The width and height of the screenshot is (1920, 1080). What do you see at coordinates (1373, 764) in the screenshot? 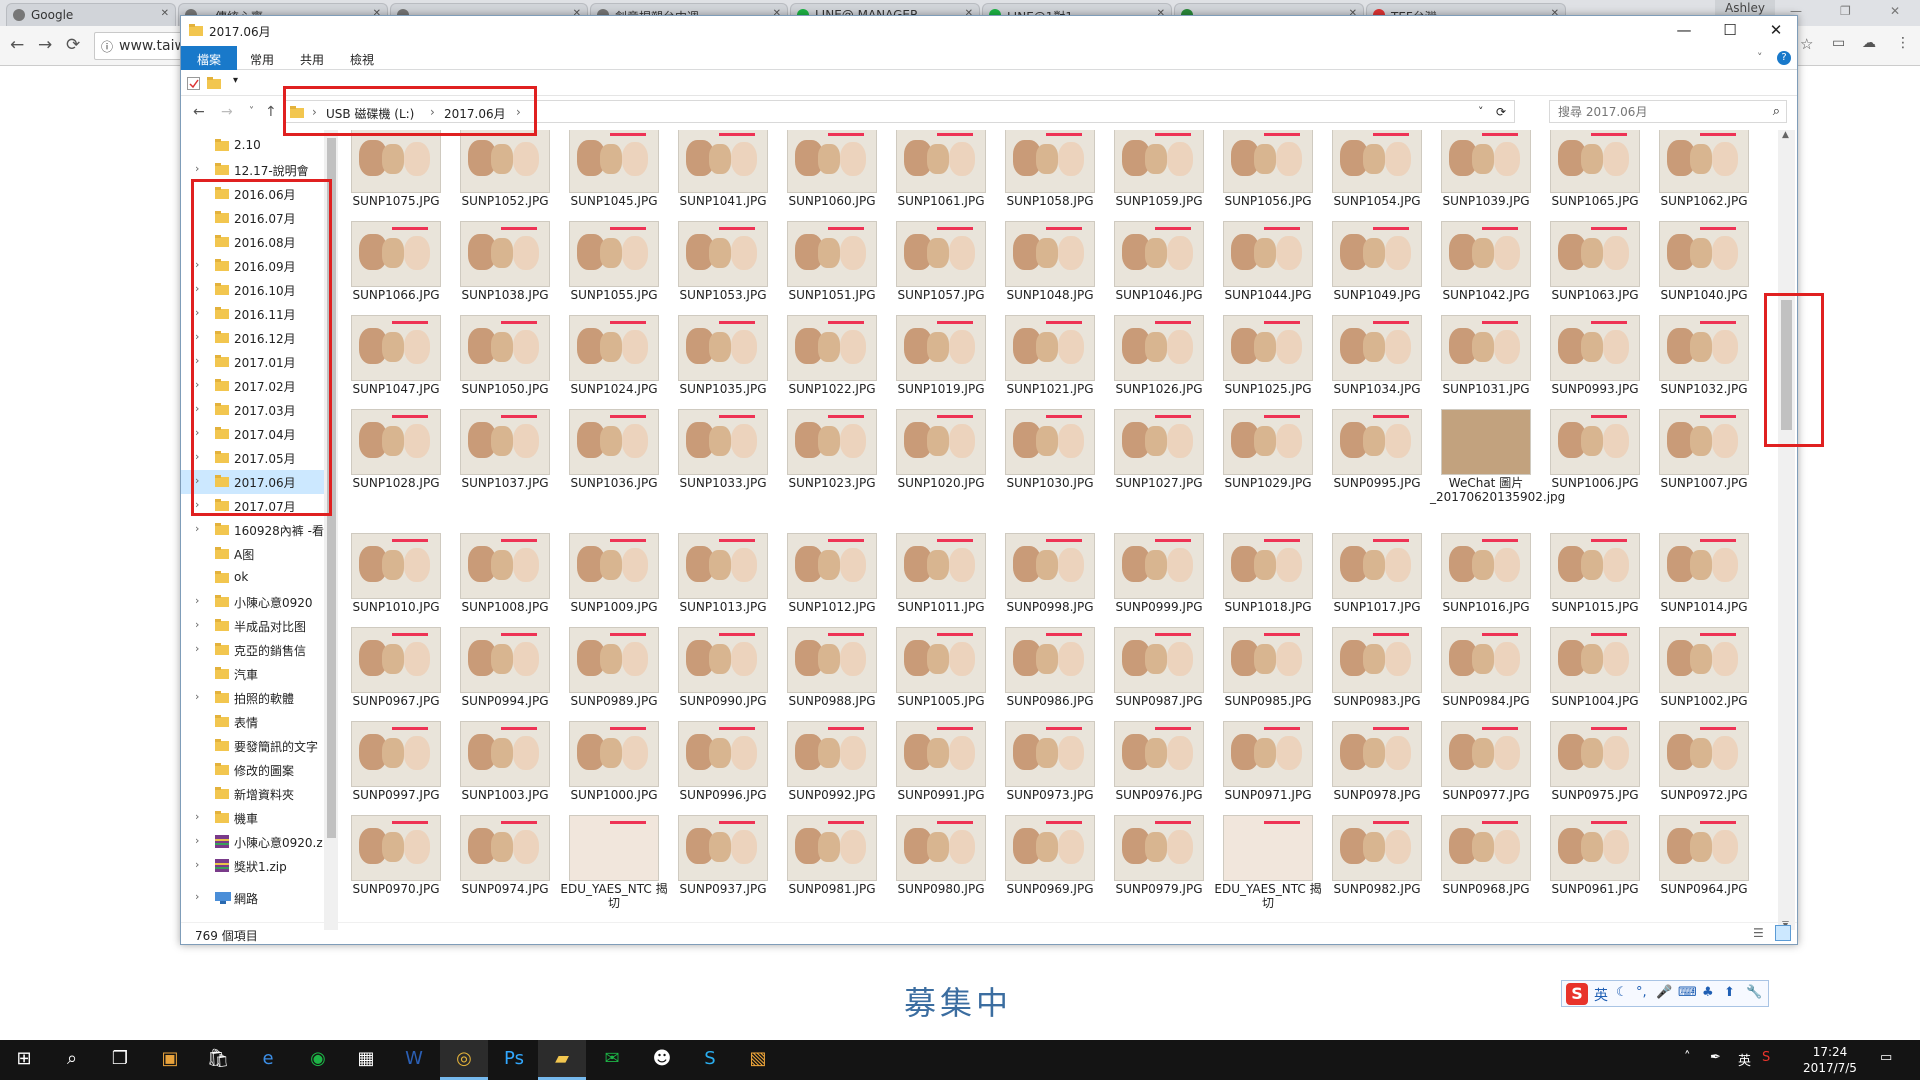
I see `file-item: SUNP0978.JPG` at bounding box center [1373, 764].